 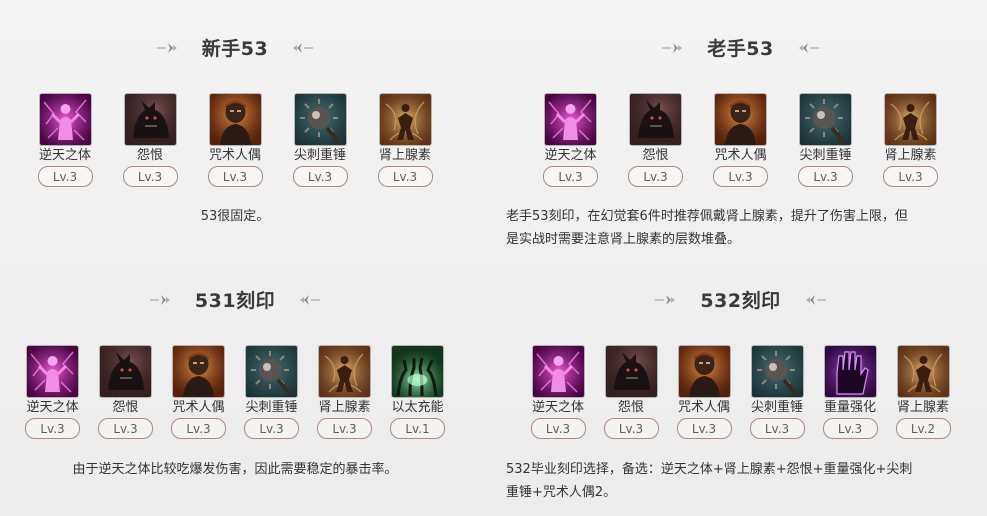 What do you see at coordinates (849, 407) in the screenshot?
I see `engraving-name: 重量强化` at bounding box center [849, 407].